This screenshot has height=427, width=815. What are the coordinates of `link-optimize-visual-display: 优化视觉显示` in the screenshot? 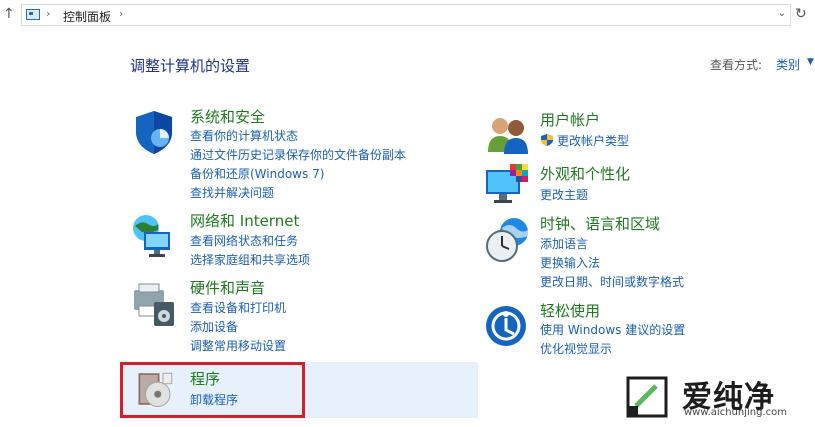 It's located at (576, 348).